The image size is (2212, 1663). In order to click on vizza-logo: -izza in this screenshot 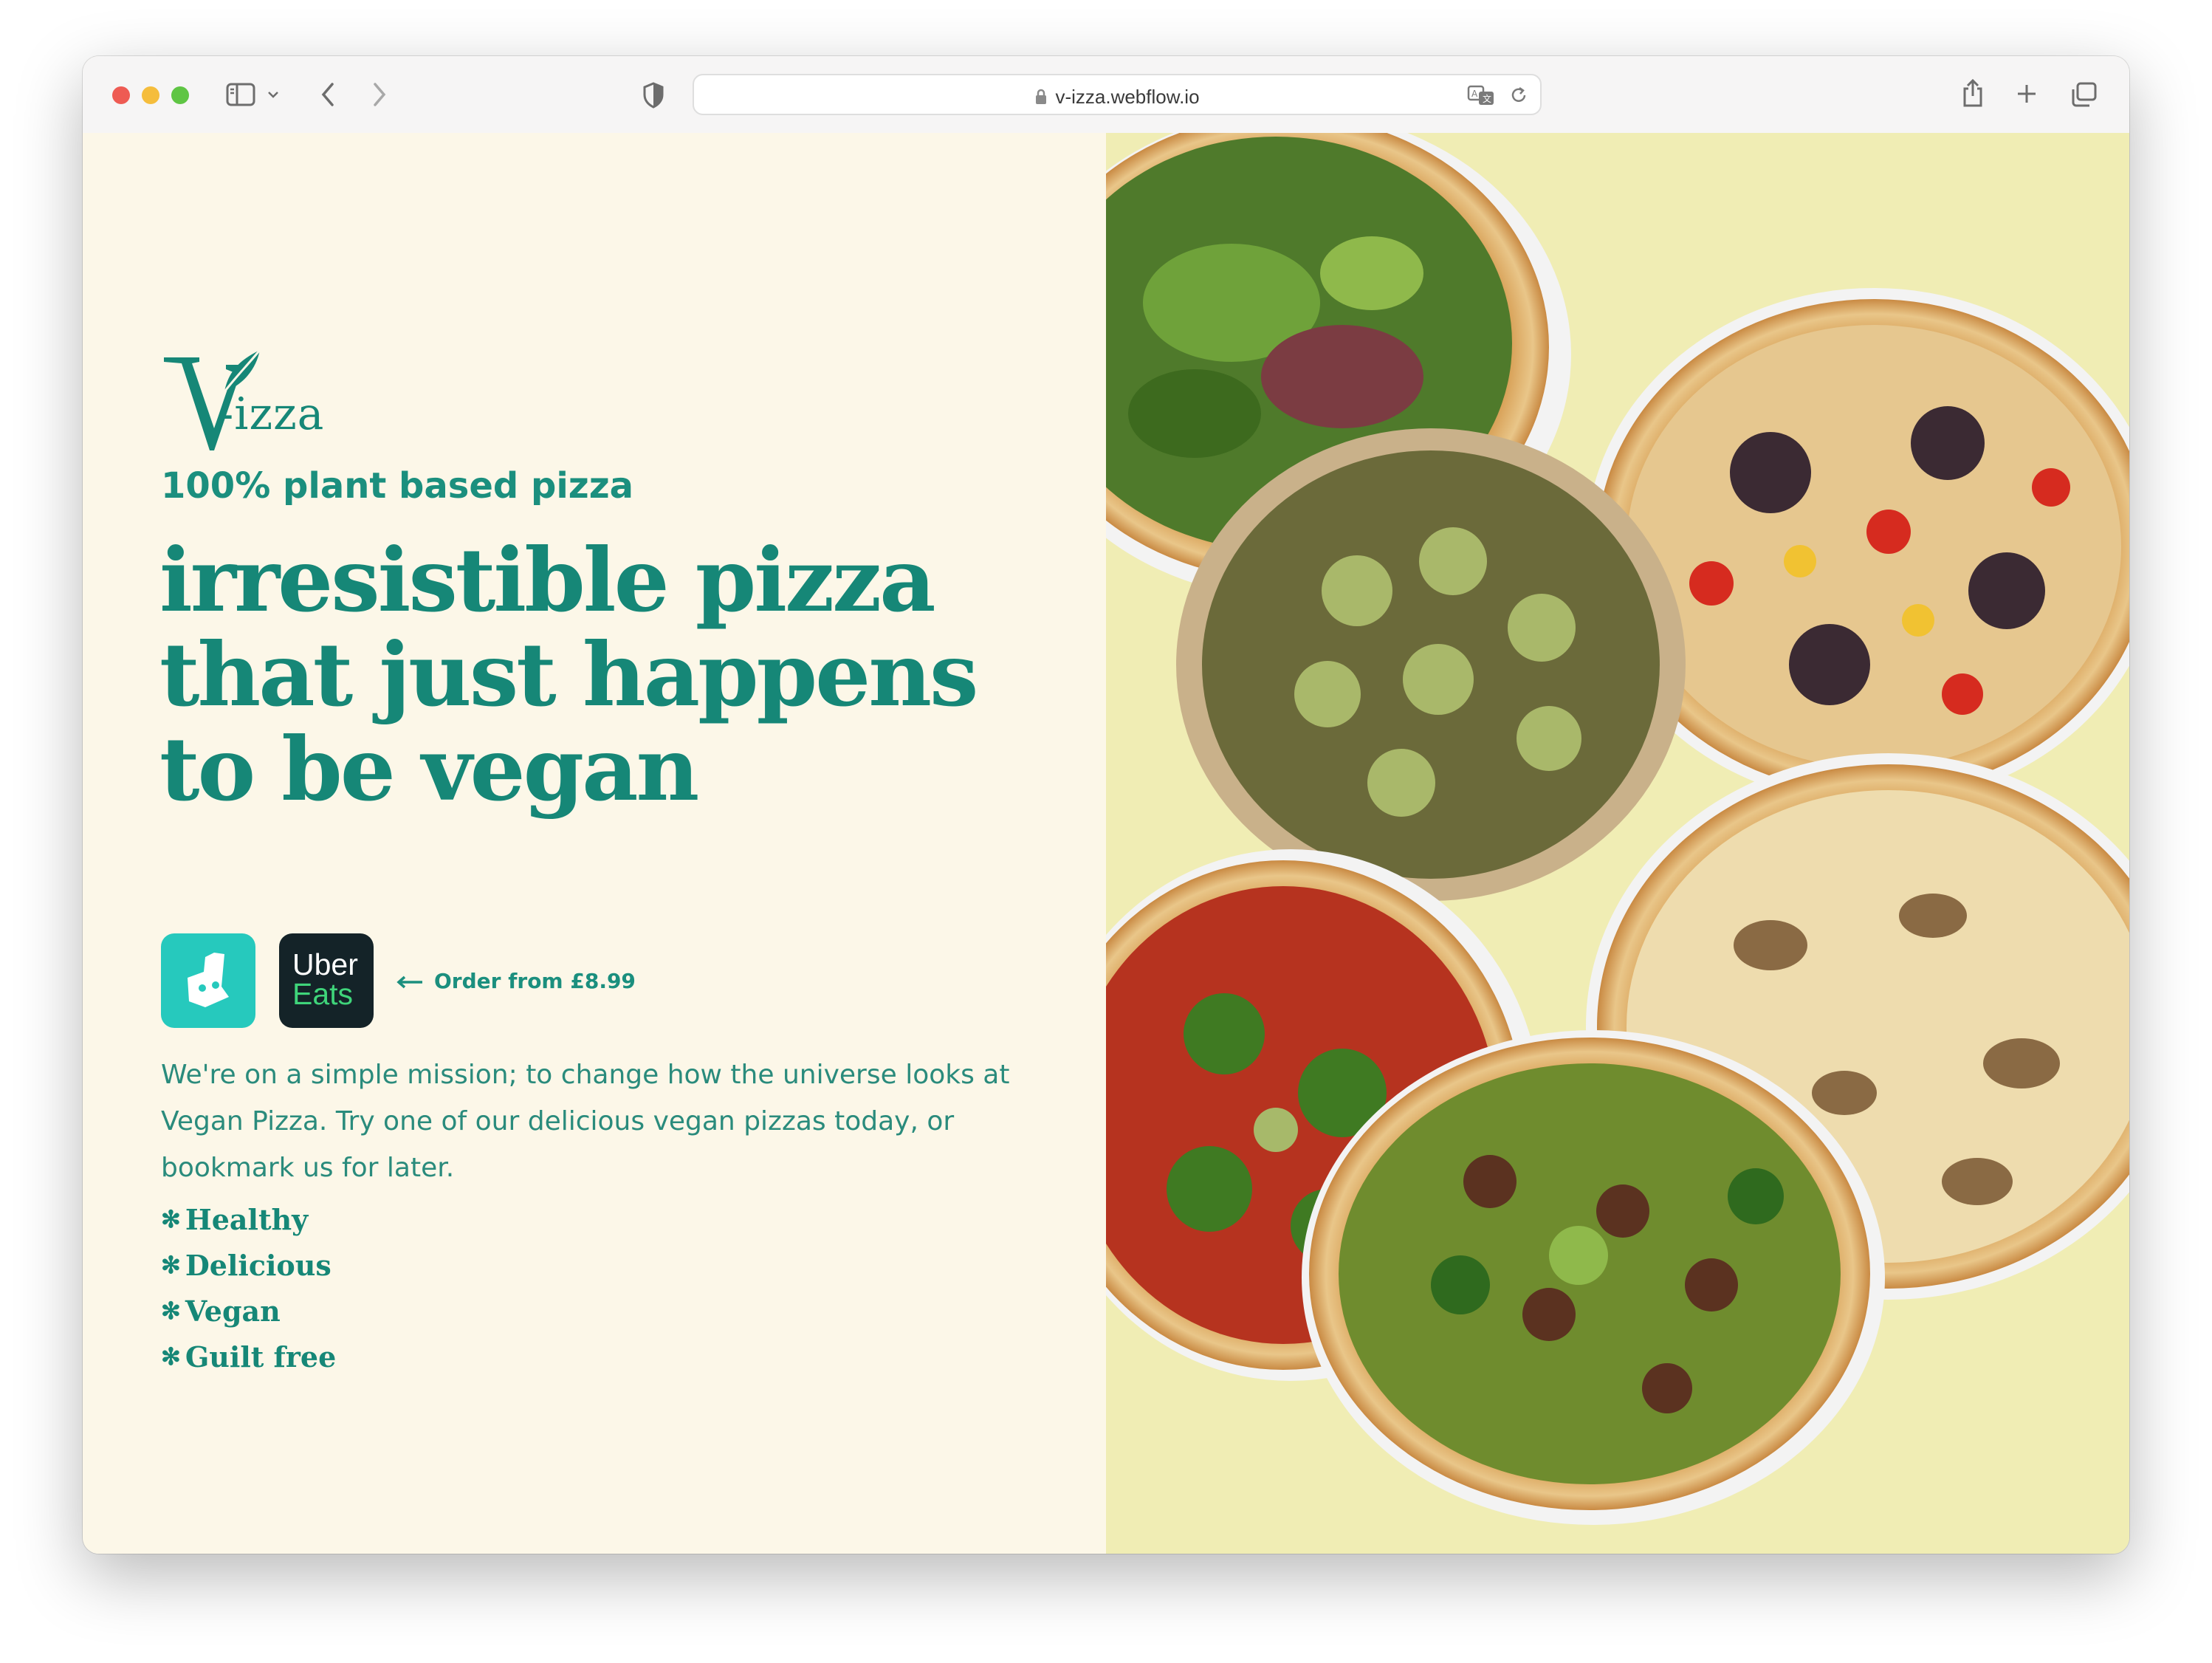, I will do `click(249, 402)`.